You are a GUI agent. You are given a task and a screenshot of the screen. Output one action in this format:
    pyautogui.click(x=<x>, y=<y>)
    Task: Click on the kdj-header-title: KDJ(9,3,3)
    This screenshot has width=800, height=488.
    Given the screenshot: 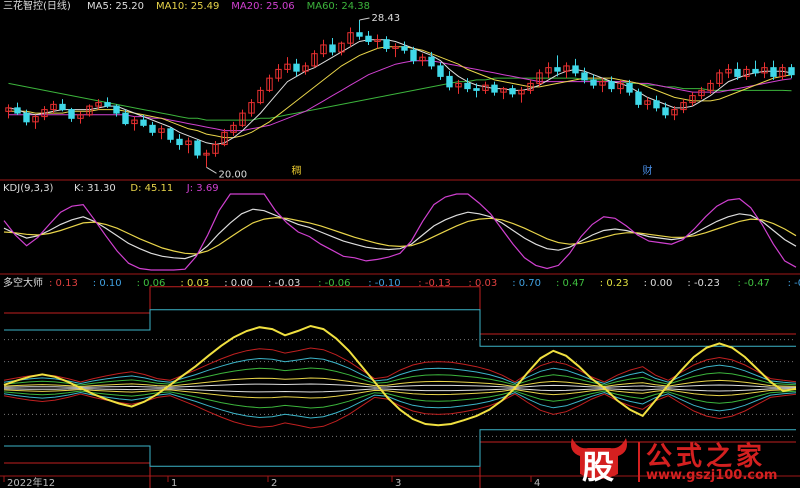 What is the action you would take?
    pyautogui.click(x=28, y=188)
    